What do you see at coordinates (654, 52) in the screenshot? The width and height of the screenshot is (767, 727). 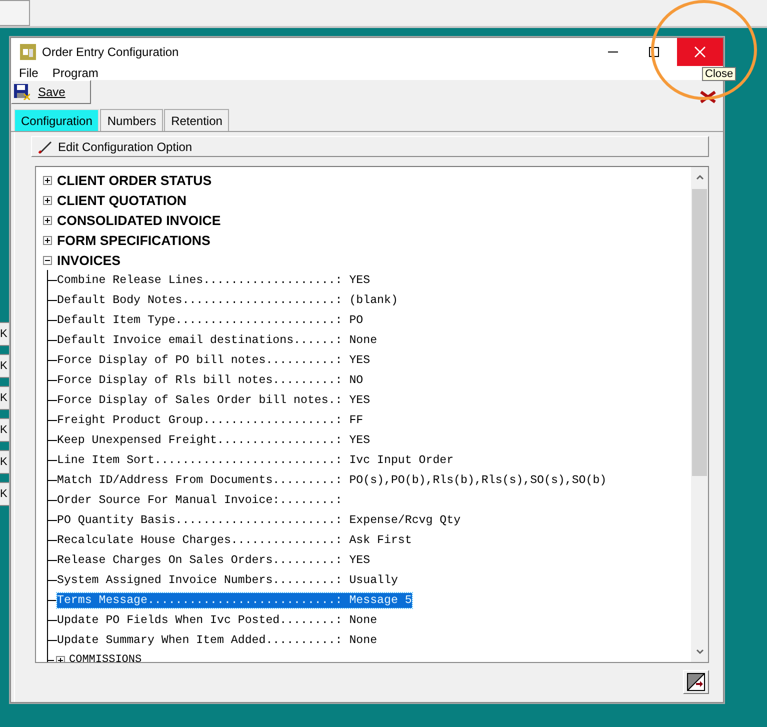 I see `maximize-icon` at bounding box center [654, 52].